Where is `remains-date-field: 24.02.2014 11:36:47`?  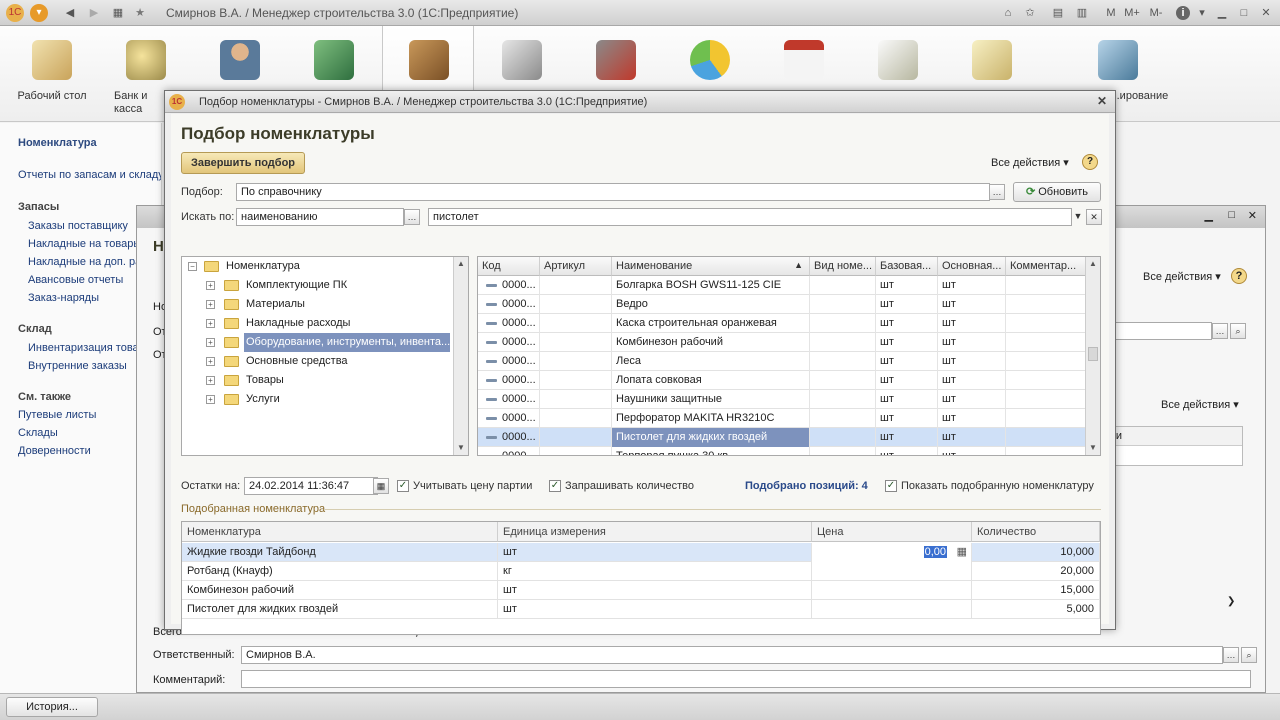
remains-date-field: 24.02.2014 11:36:47 is located at coordinates (311, 486).